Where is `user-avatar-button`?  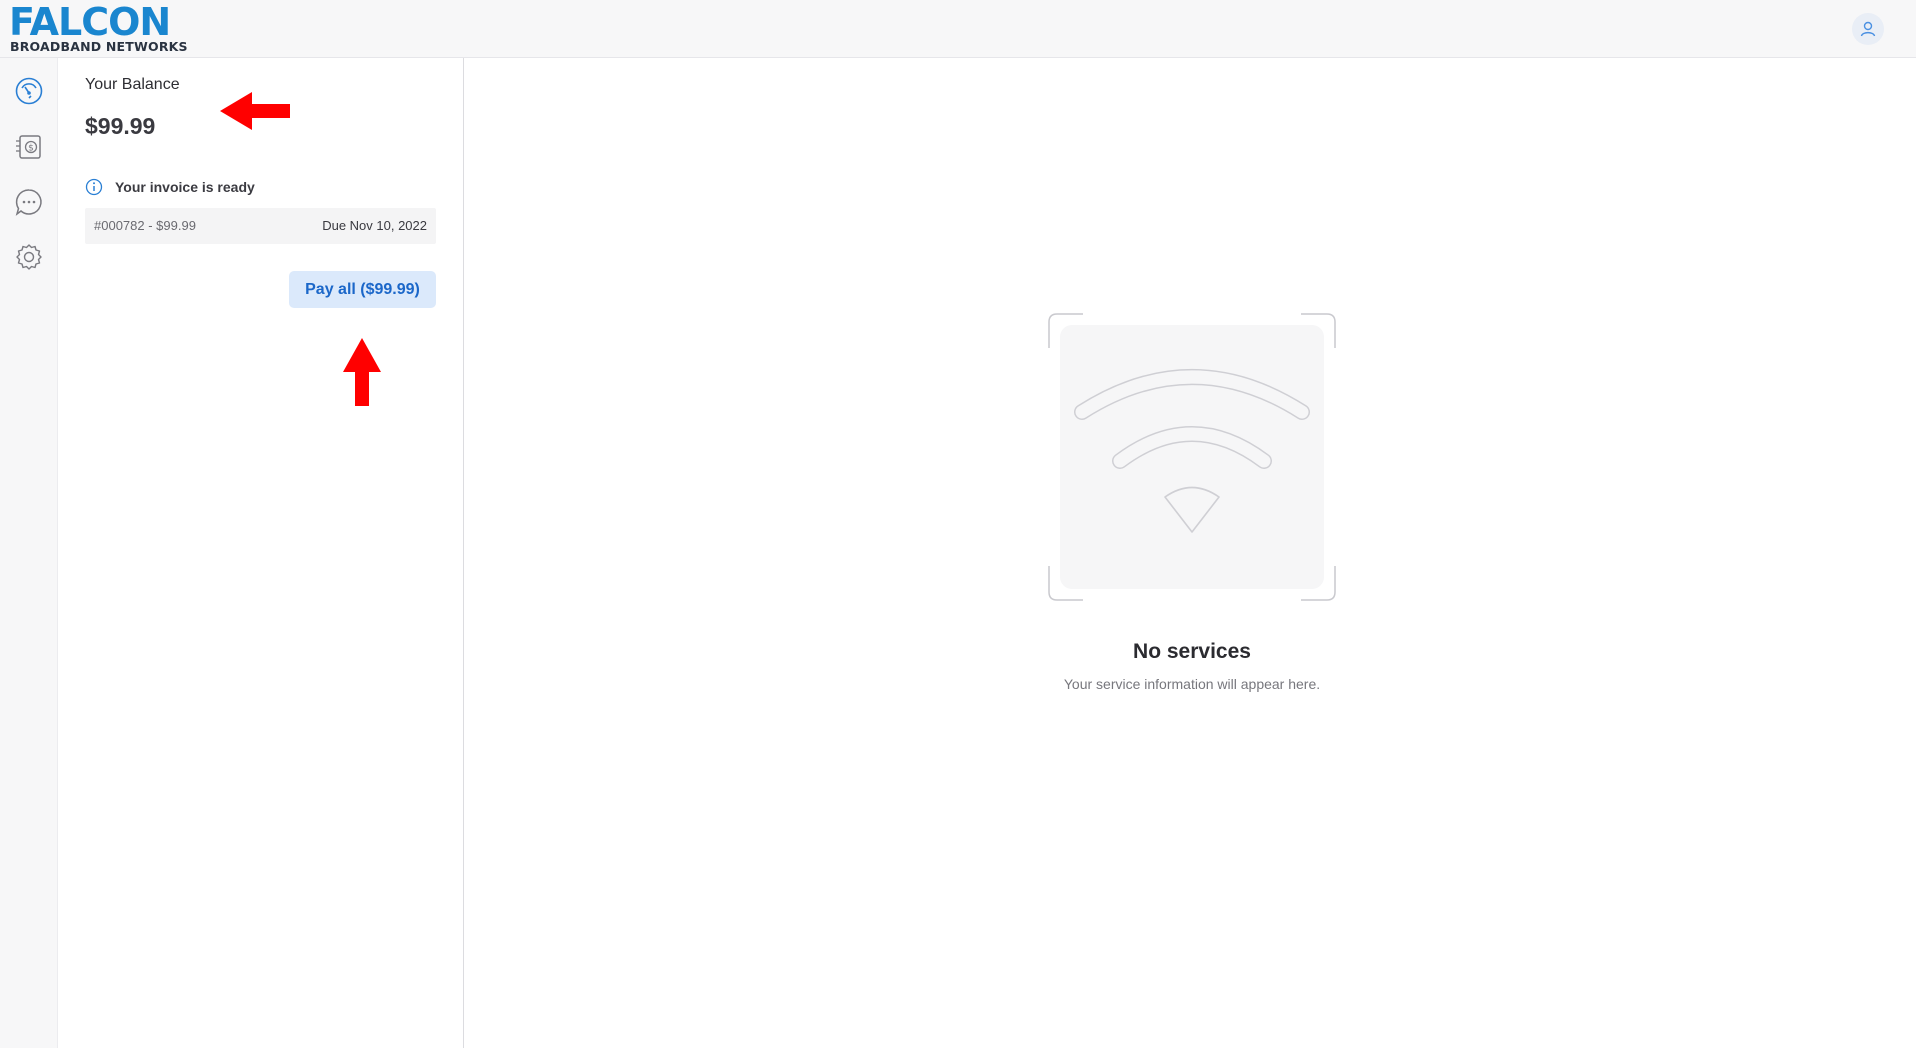
user-avatar-button is located at coordinates (1868, 29).